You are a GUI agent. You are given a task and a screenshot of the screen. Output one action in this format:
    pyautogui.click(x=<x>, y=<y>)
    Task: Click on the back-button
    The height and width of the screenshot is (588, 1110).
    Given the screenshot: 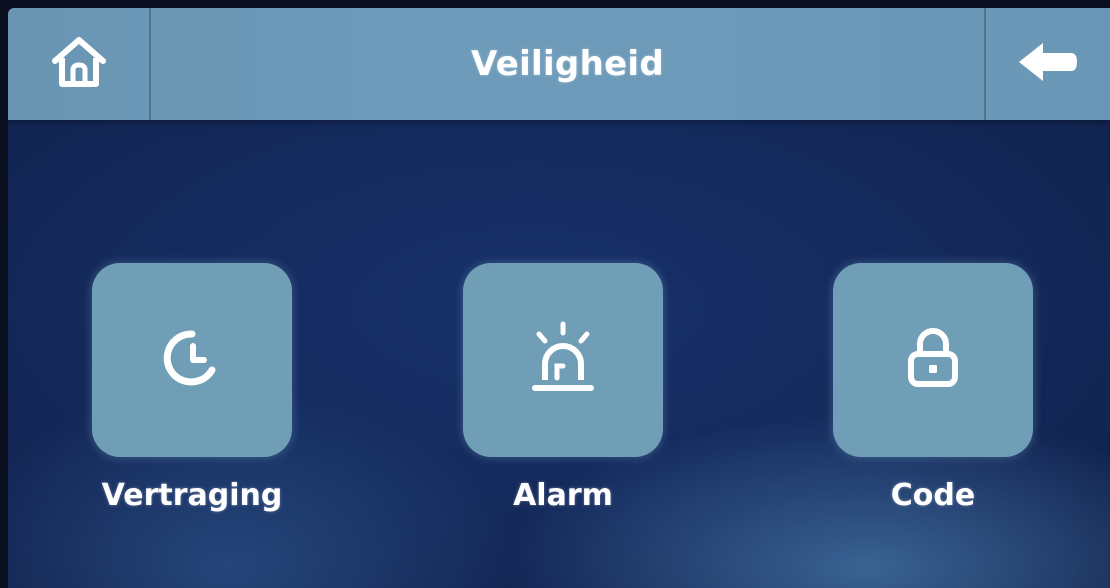 What is the action you would take?
    pyautogui.click(x=1047, y=64)
    